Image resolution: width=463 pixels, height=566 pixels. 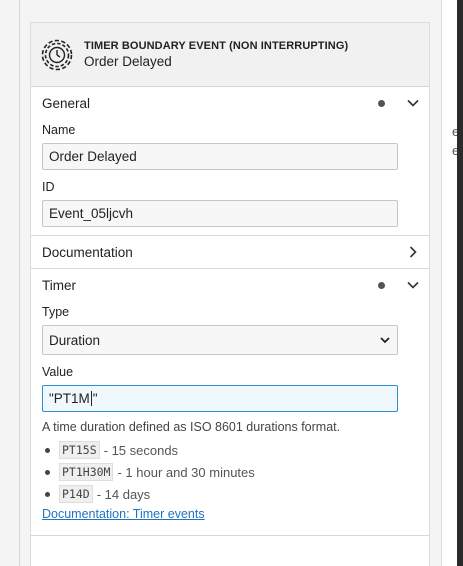 I want to click on timer-type-value: Duration, so click(x=75, y=340).